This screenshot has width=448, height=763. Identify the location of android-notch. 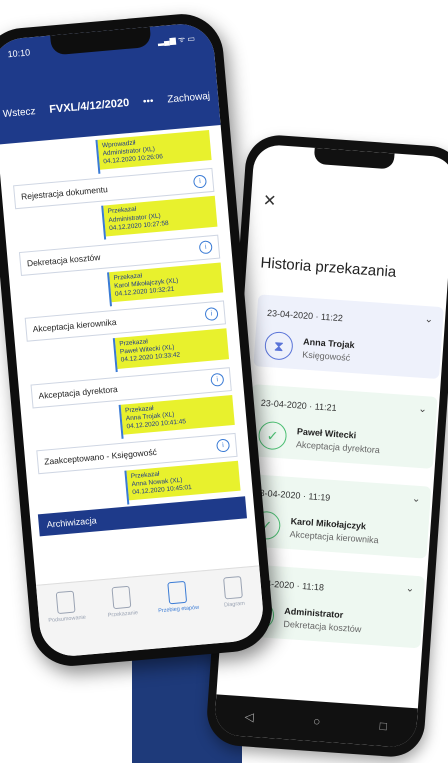
(354, 158).